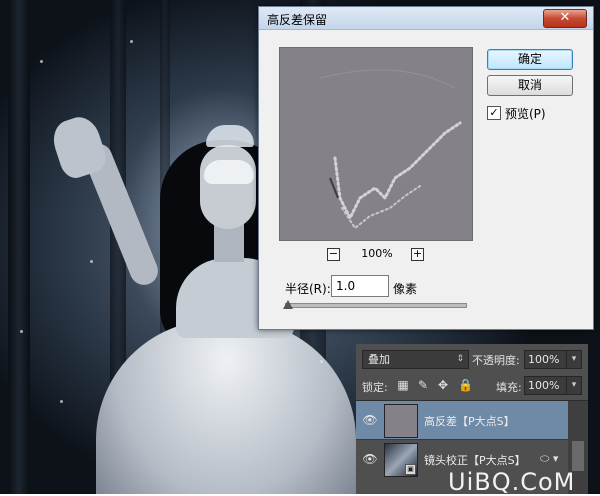 Image resolution: width=600 pixels, height=496 pixels. Describe the element at coordinates (545, 359) in the screenshot. I see `opacity-input: 100%` at that location.